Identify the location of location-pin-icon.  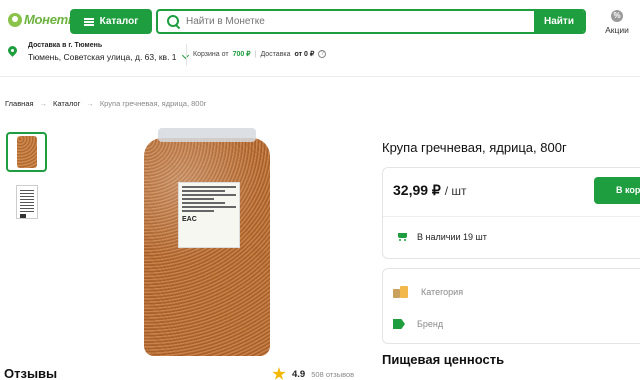
(13, 52).